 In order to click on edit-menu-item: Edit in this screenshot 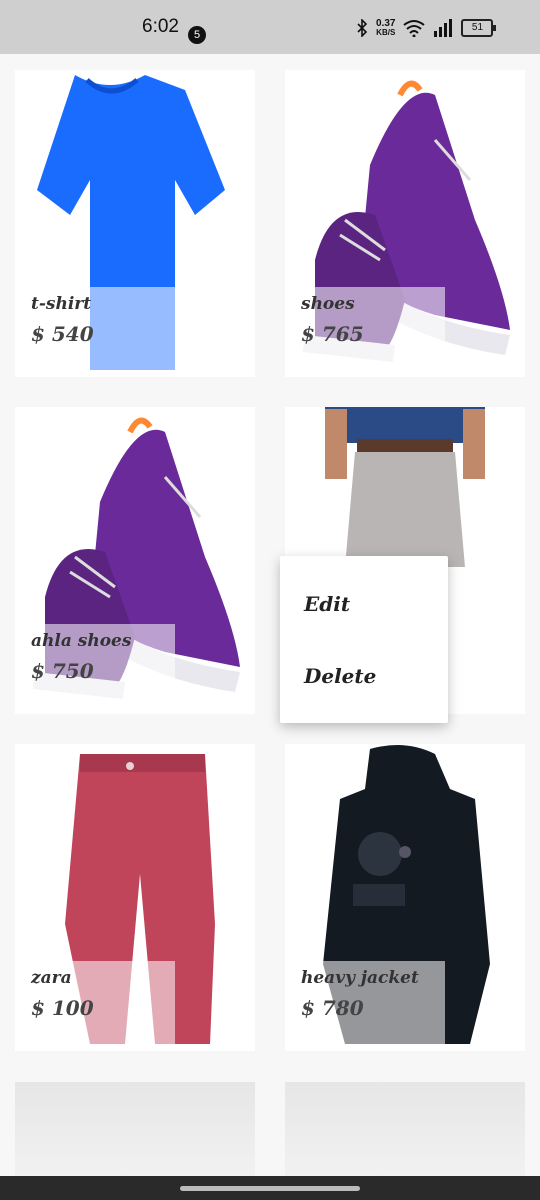, I will do `click(327, 604)`.